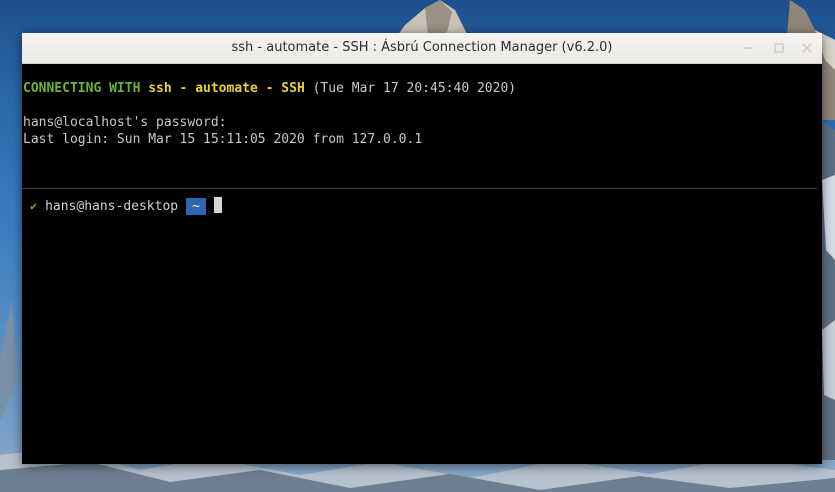 The height and width of the screenshot is (492, 835). I want to click on minimize-button, so click(748, 48).